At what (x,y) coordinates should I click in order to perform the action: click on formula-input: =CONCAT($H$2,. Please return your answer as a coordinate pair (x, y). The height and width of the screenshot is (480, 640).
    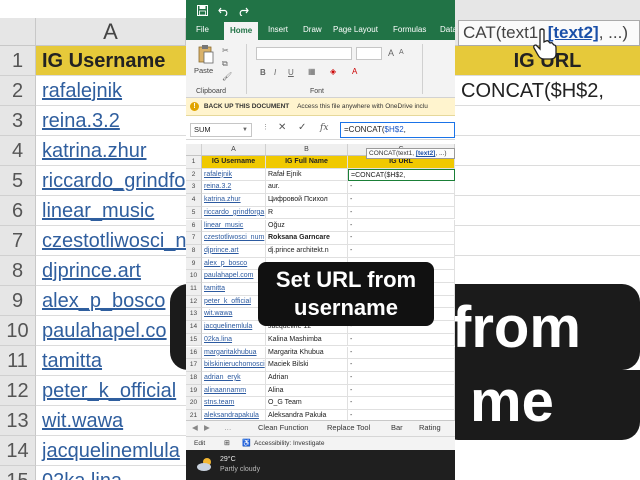
    Looking at the image, I should click on (397, 130).